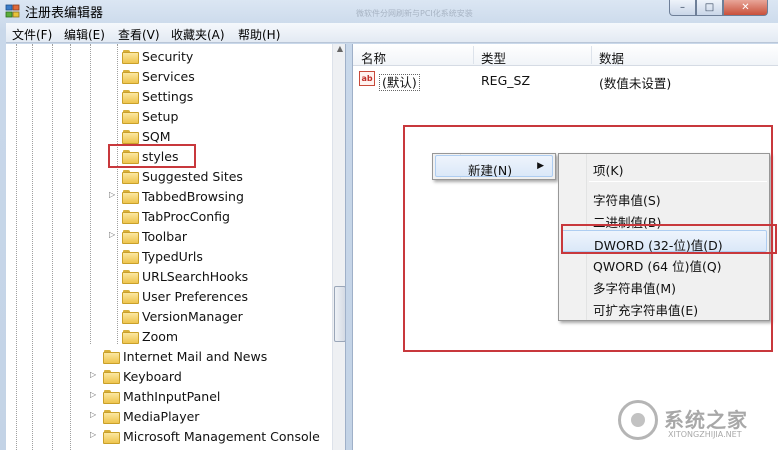  I want to click on menu-help: 帮助(H), so click(259, 34).